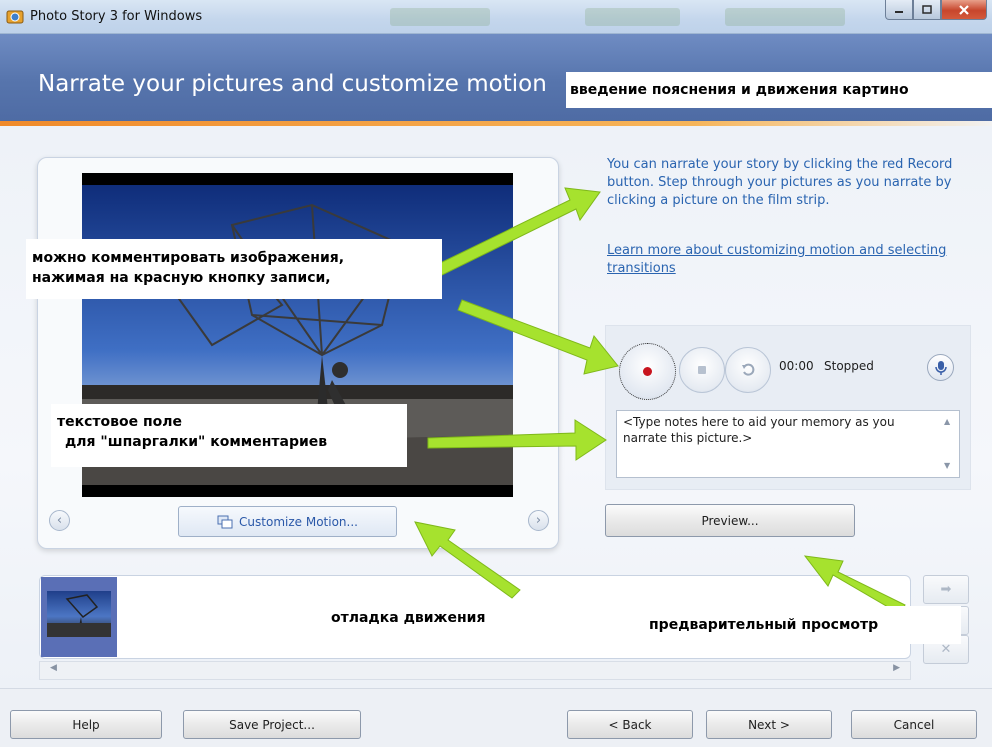 The width and height of the screenshot is (992, 747). What do you see at coordinates (79, 614) in the screenshot?
I see `thumbnail-image` at bounding box center [79, 614].